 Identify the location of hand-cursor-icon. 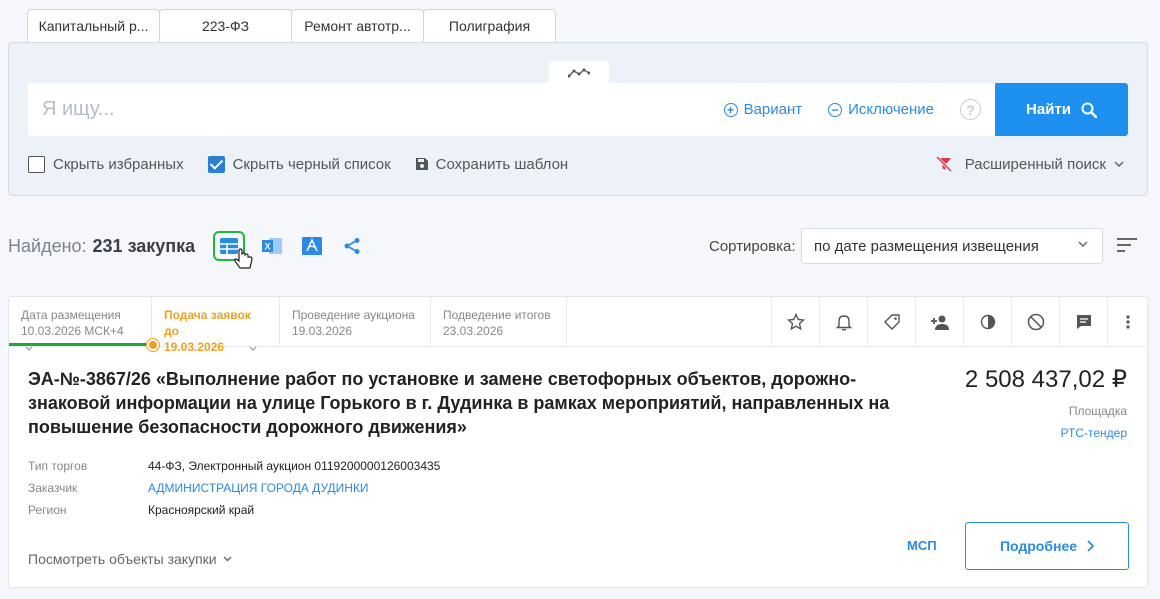
(243, 258).